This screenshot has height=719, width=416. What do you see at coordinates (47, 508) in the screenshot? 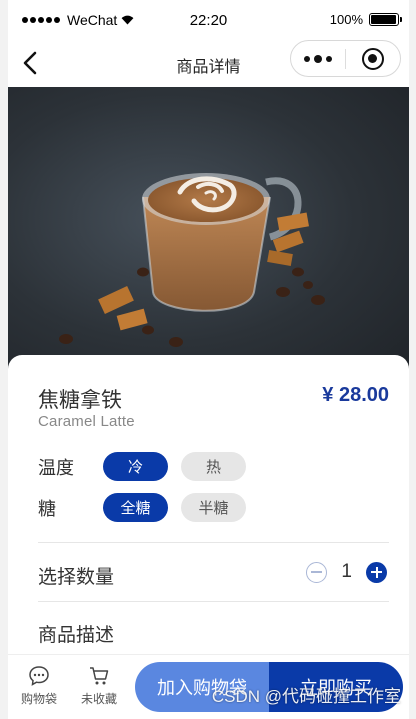
I see `sugar-label: 糖` at bounding box center [47, 508].